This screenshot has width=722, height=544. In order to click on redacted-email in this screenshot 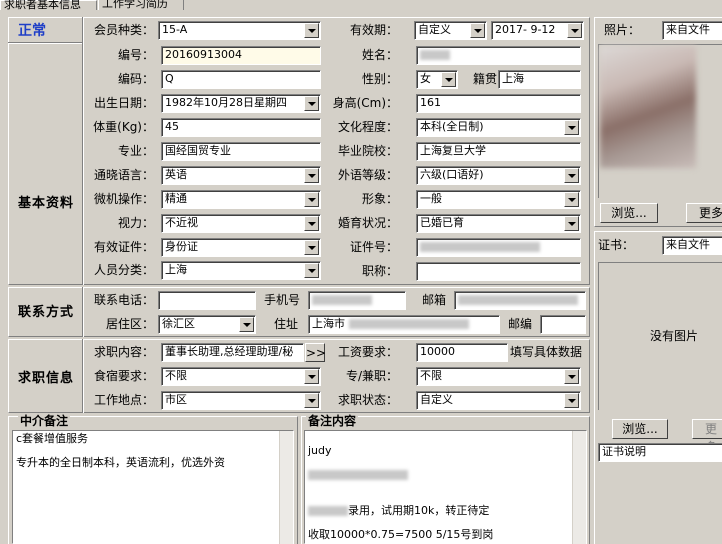, I will do `click(518, 300)`.